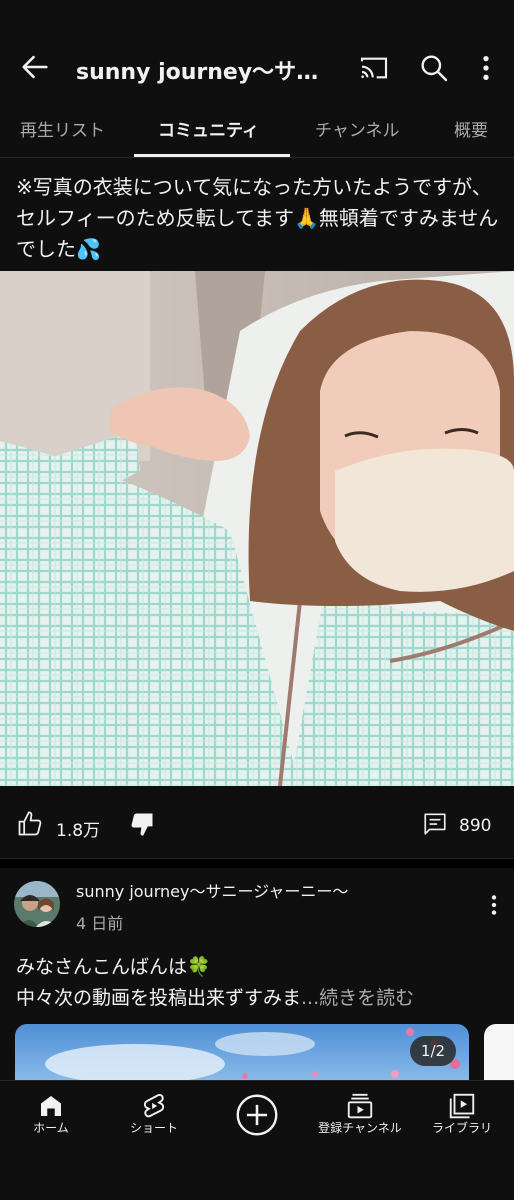 This screenshot has height=1200, width=514. What do you see at coordinates (62, 128) in the screenshot?
I see `tab-playlists: 再生リスト` at bounding box center [62, 128].